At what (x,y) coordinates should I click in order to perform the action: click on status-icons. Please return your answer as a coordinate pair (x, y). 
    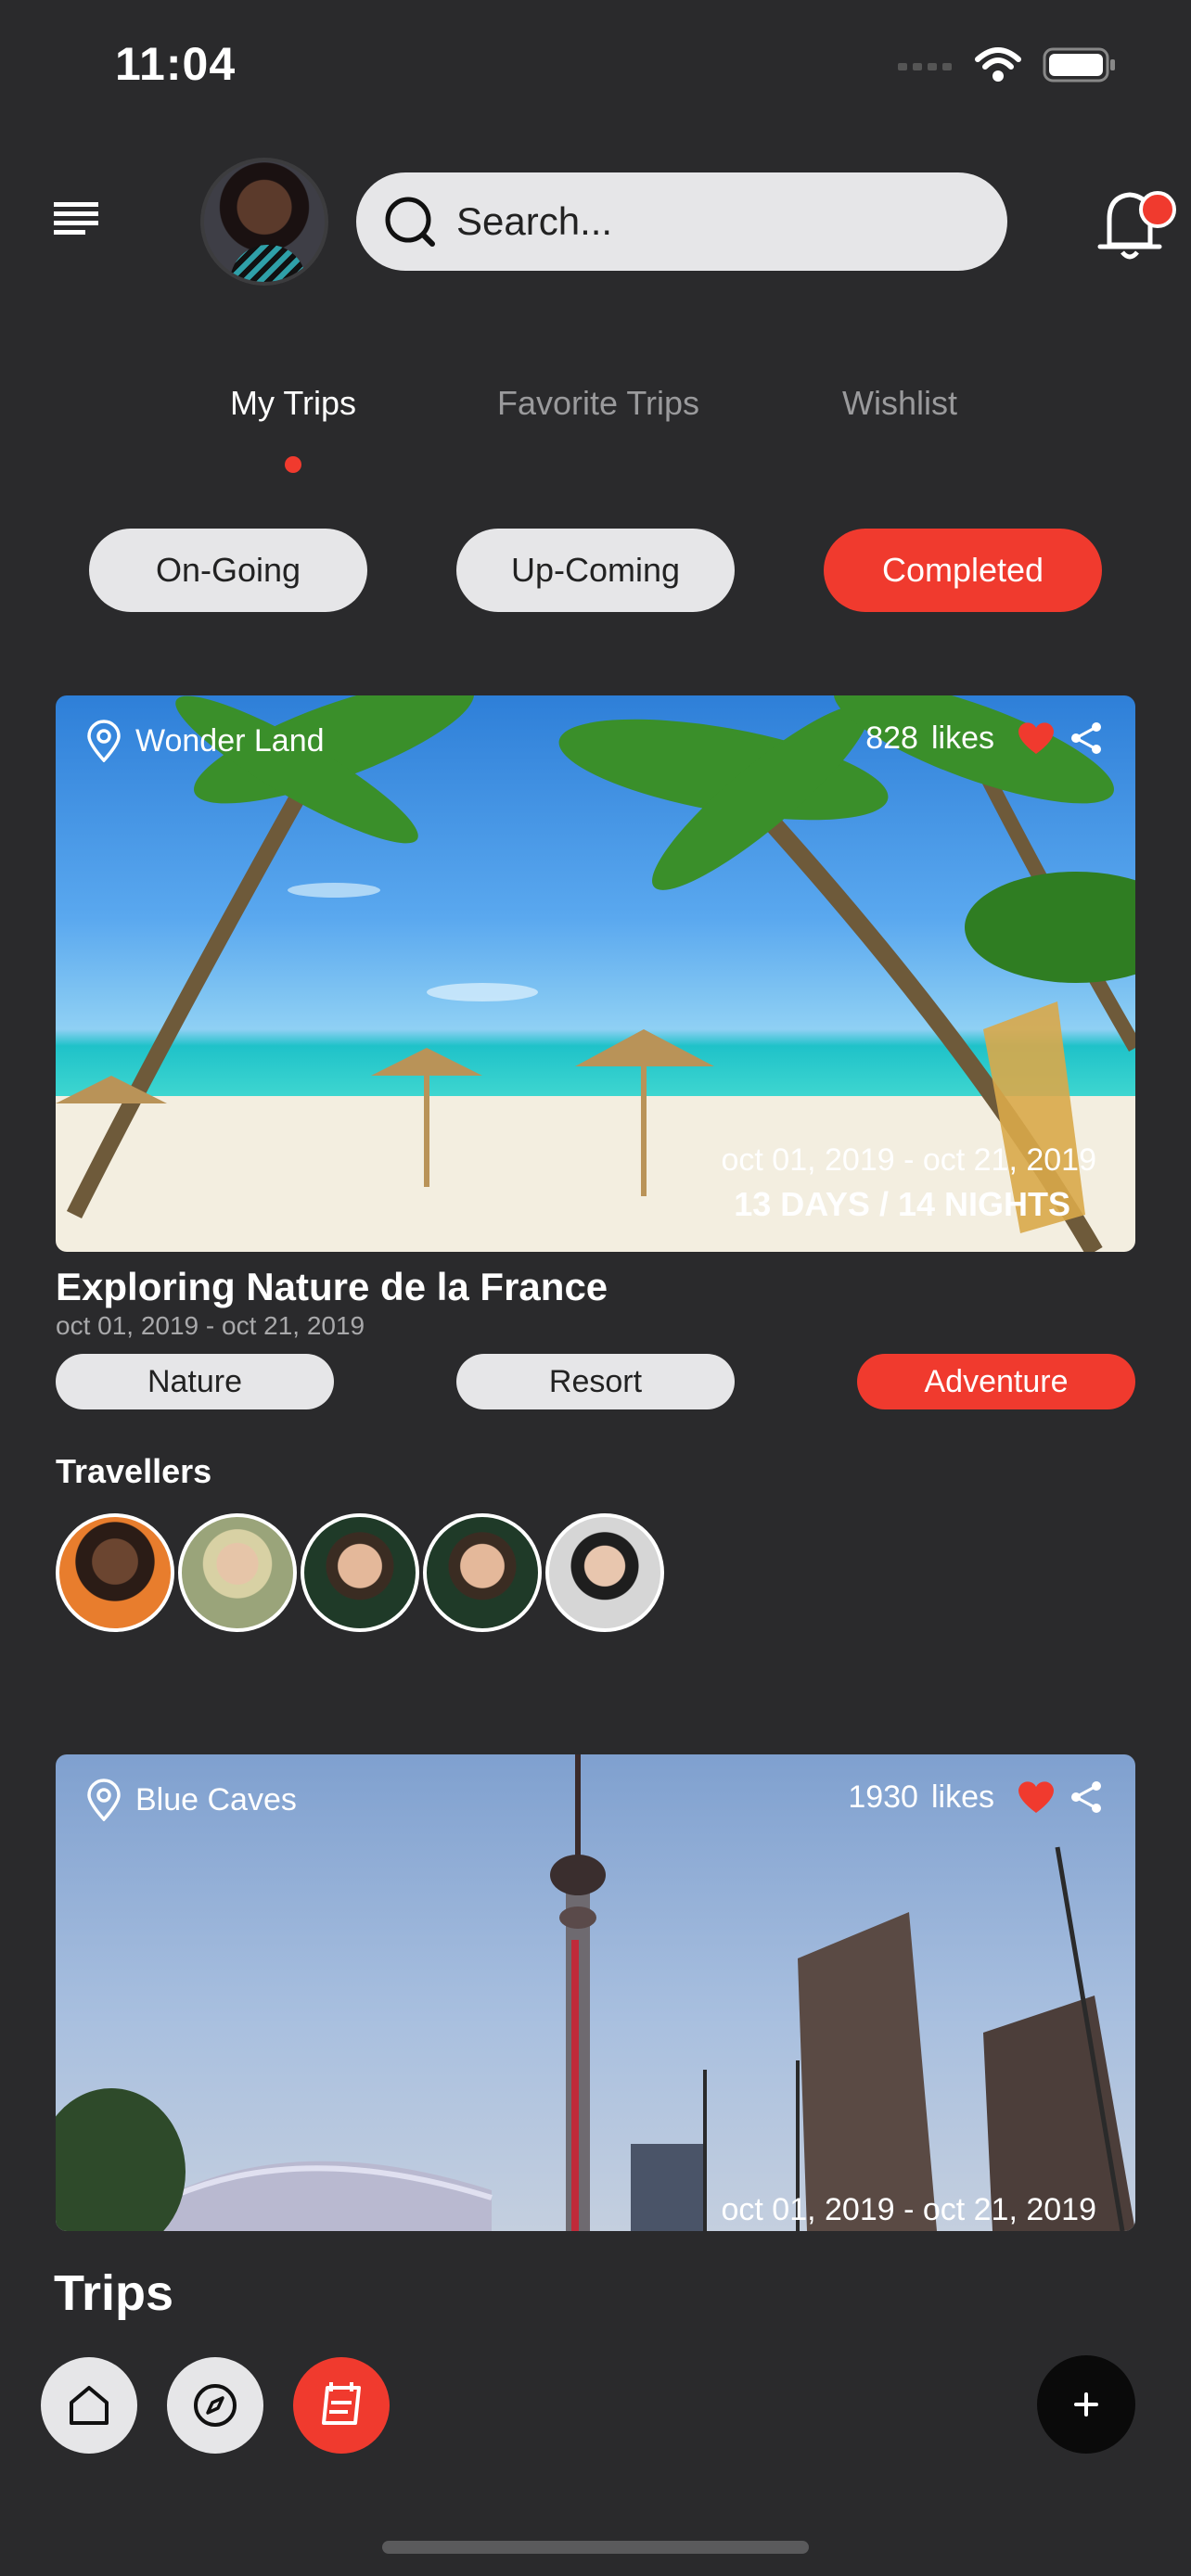
    Looking at the image, I should click on (1007, 64).